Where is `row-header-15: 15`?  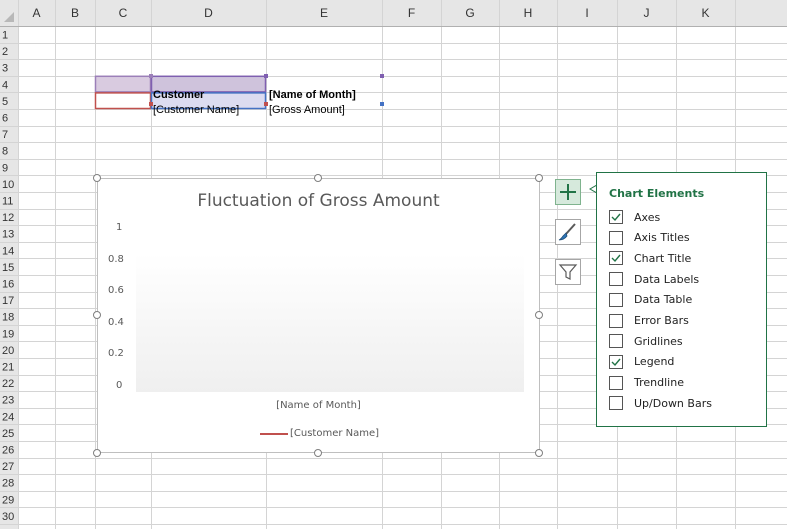
row-header-15: 15 is located at coordinates (8, 268).